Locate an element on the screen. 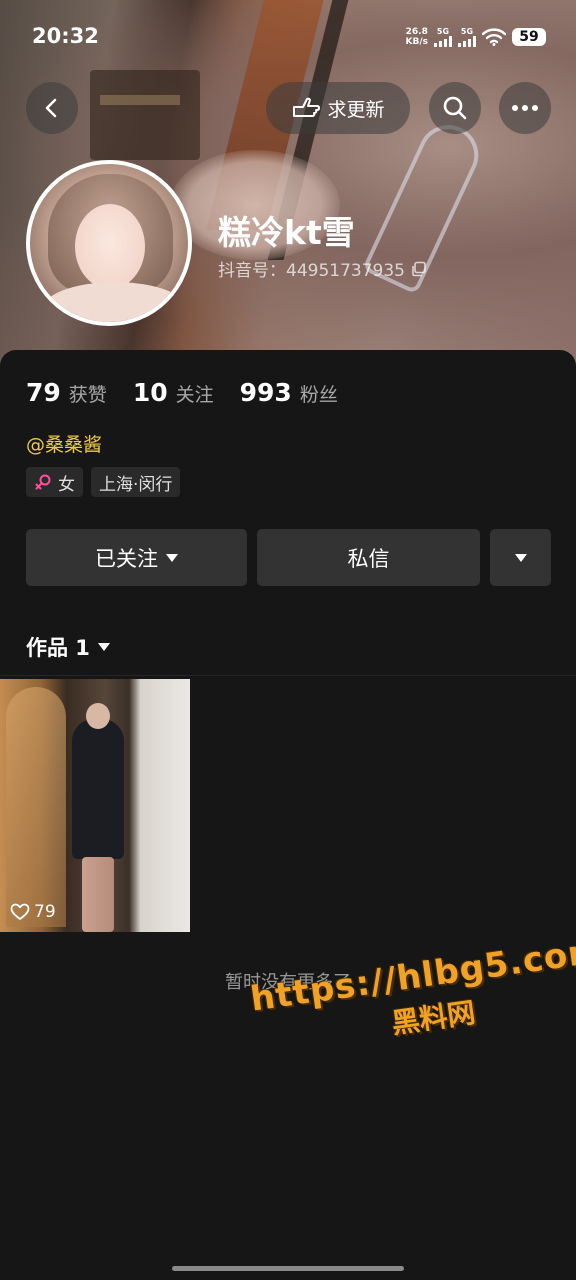 This screenshot has height=1280, width=576. message-label: 私信 is located at coordinates (368, 558).